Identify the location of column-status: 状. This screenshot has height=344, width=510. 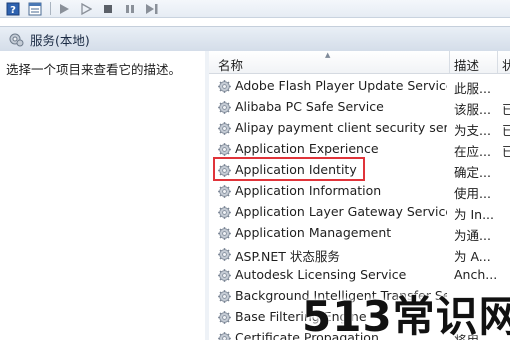
(506, 64).